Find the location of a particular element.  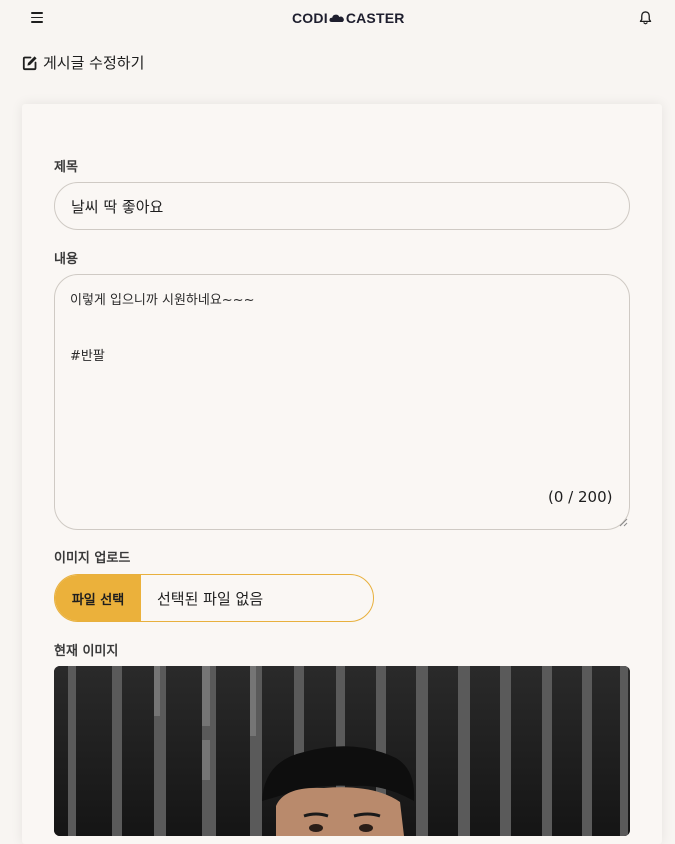

cloud-icon is located at coordinates (336, 18).